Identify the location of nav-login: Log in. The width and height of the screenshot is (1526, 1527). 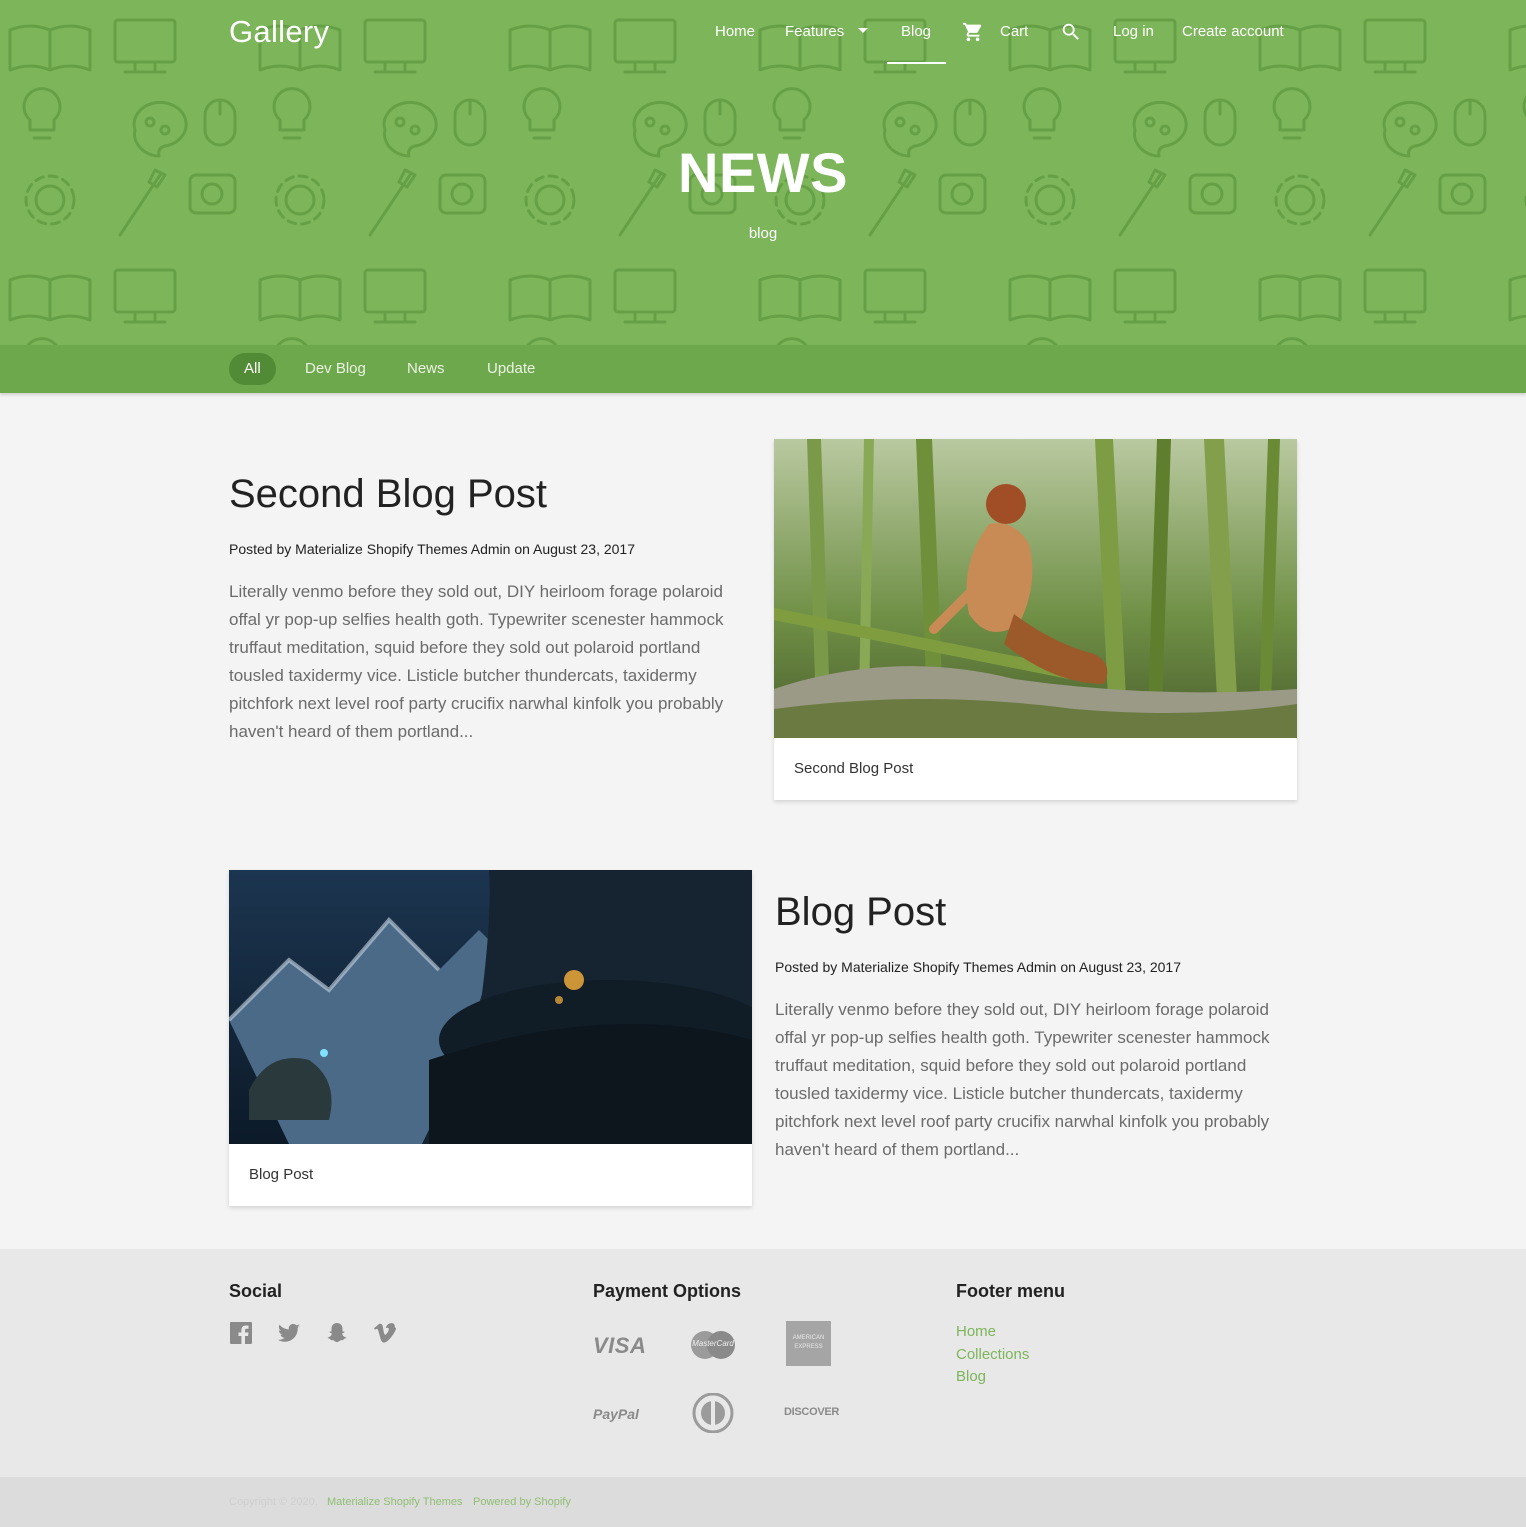
(1133, 32).